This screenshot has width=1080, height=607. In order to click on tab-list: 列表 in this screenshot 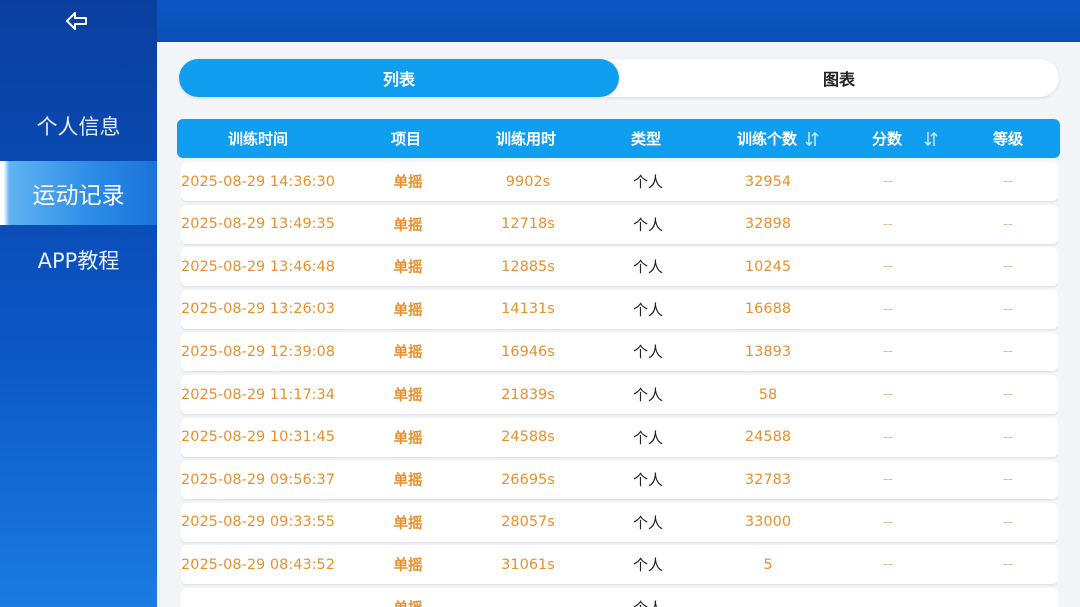, I will do `click(399, 78)`.